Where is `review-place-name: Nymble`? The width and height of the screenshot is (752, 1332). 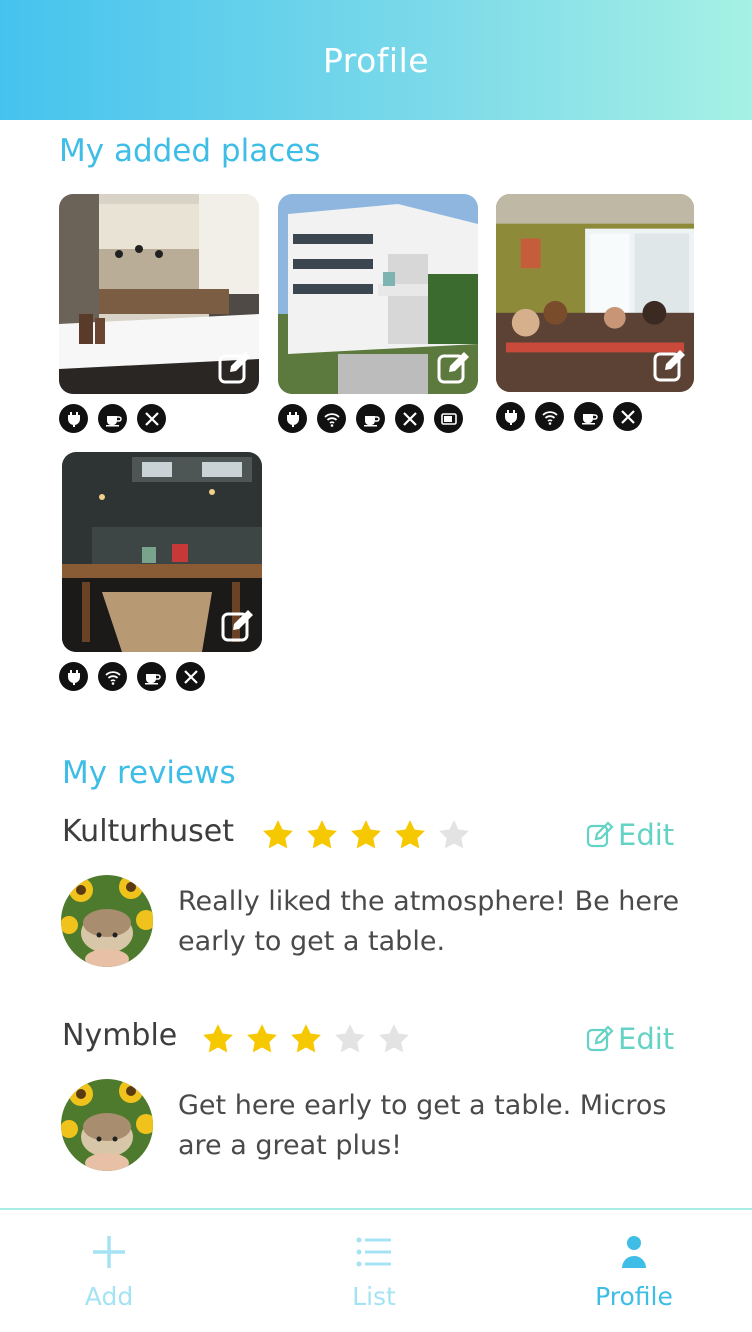
review-place-name: Nymble is located at coordinates (120, 1035).